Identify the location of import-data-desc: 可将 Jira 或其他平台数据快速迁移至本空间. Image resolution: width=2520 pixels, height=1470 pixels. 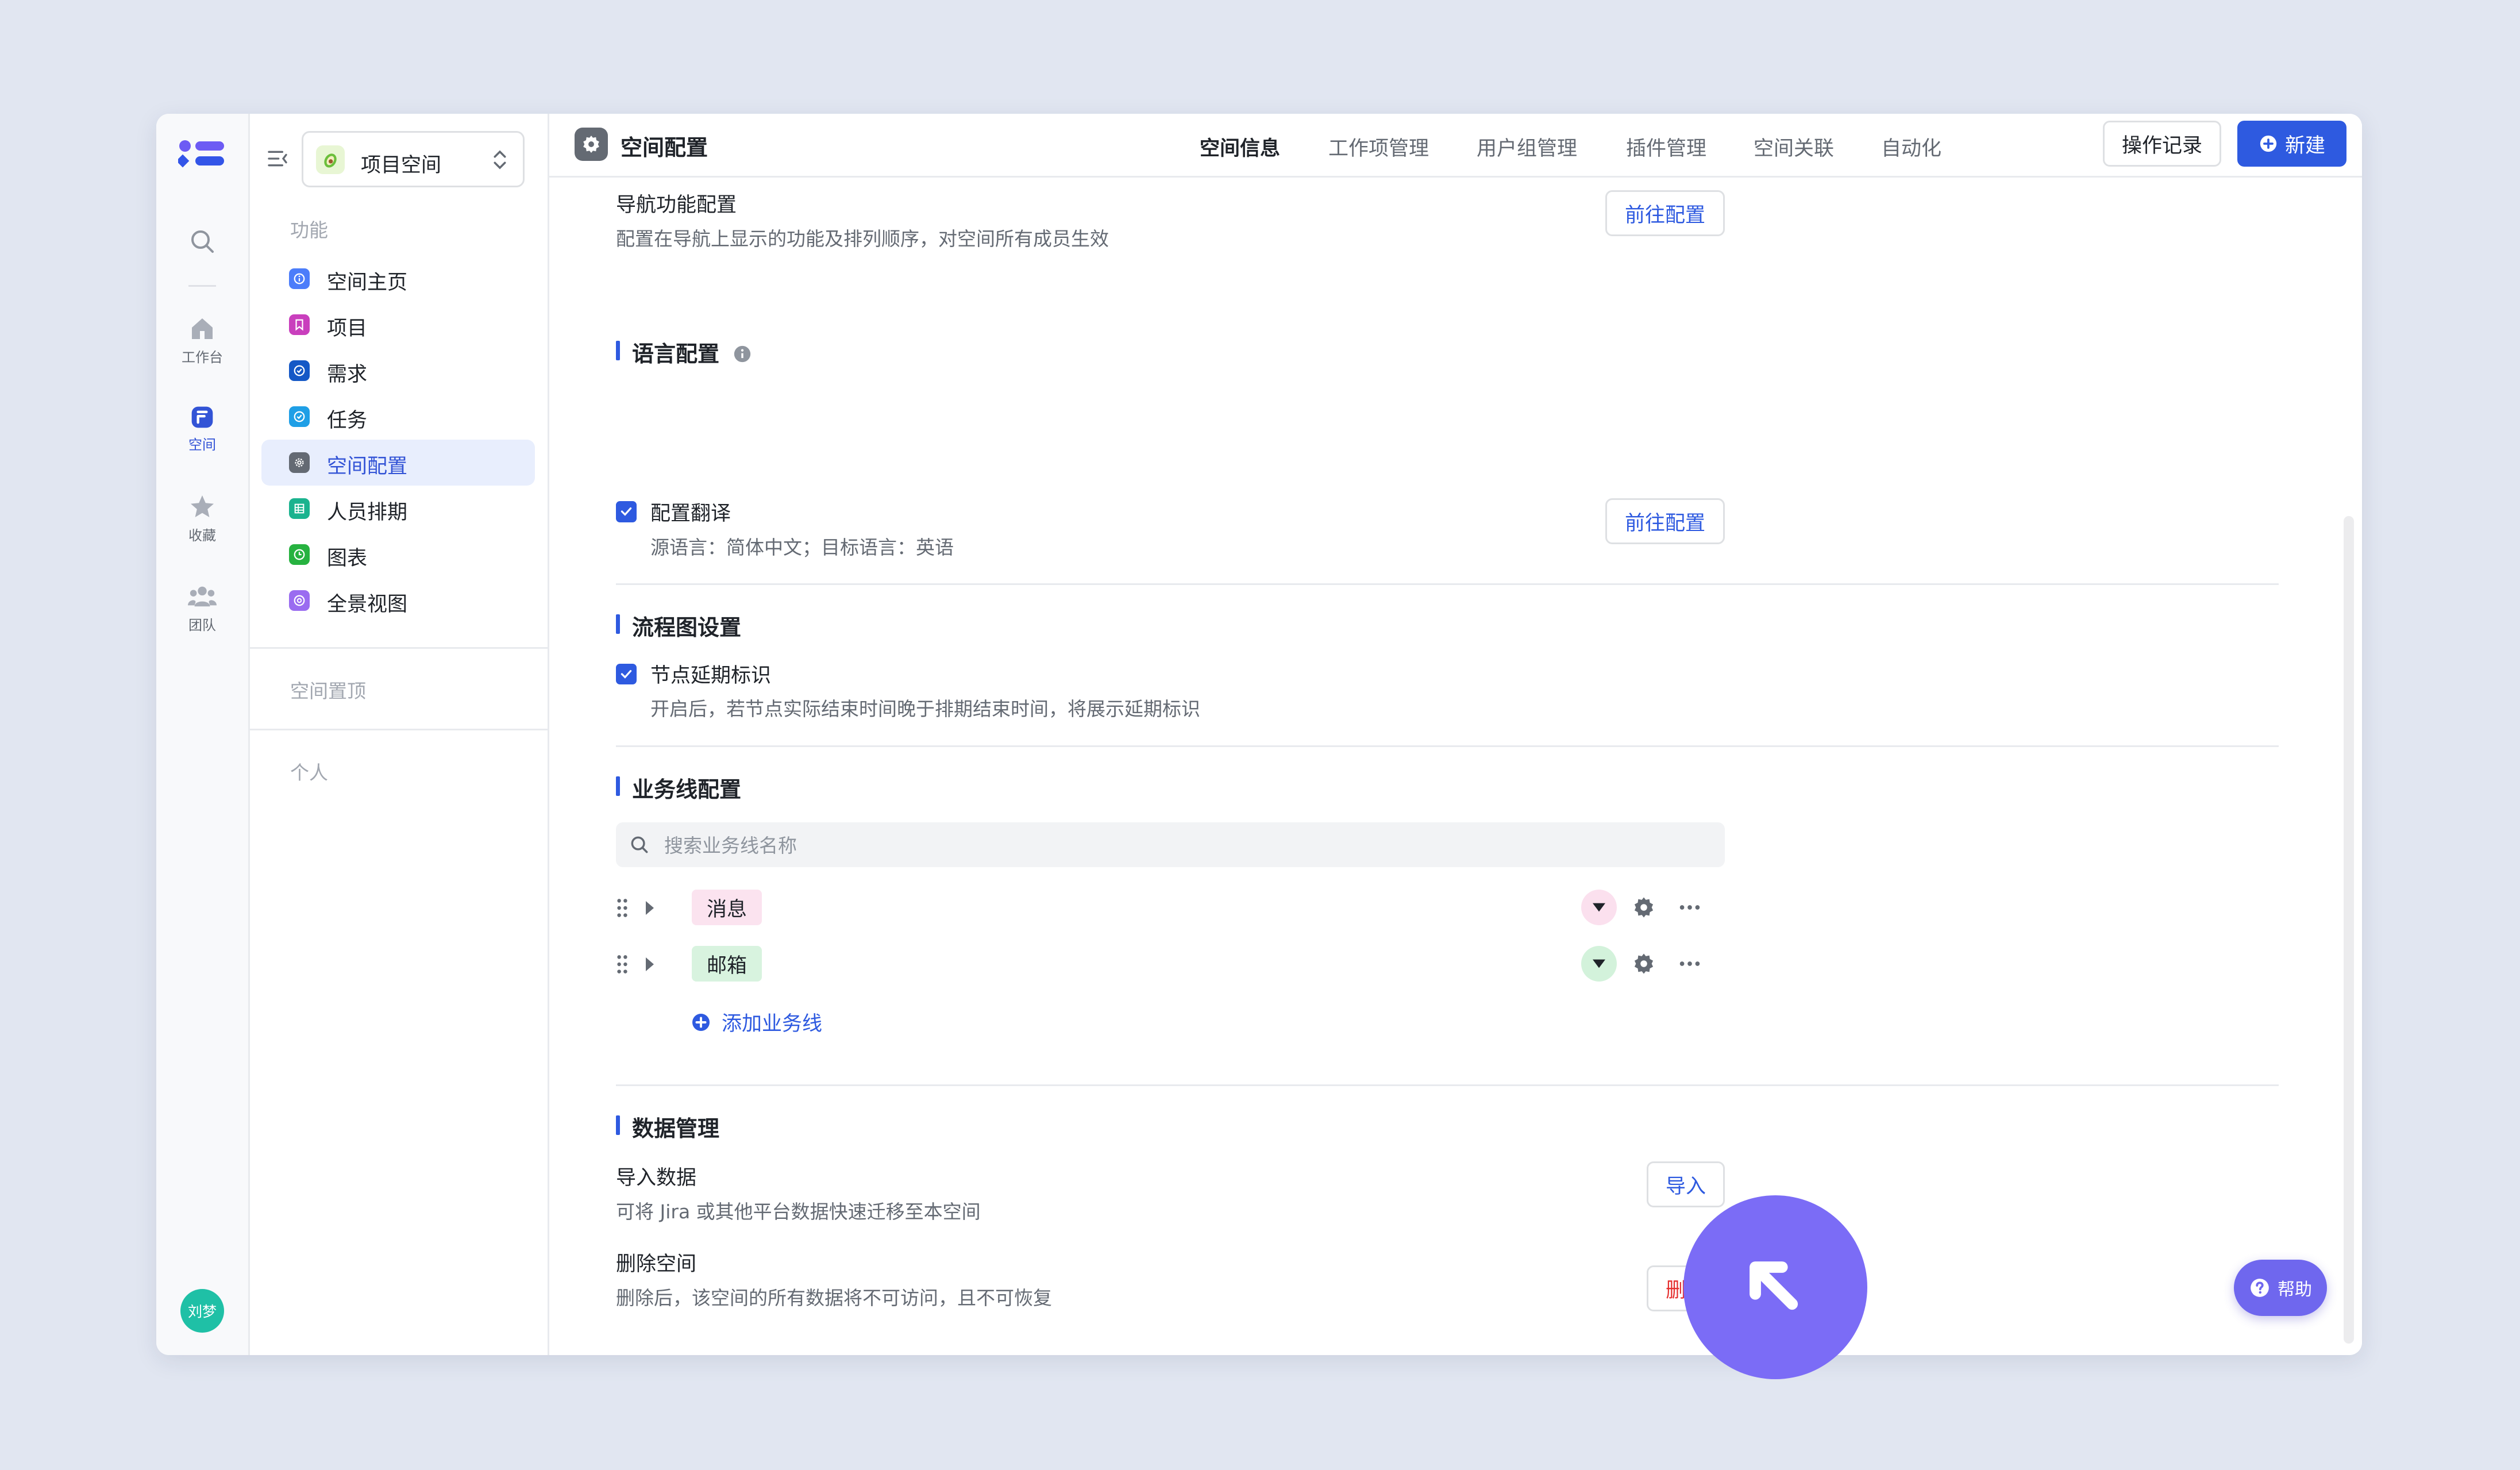
(798, 1211).